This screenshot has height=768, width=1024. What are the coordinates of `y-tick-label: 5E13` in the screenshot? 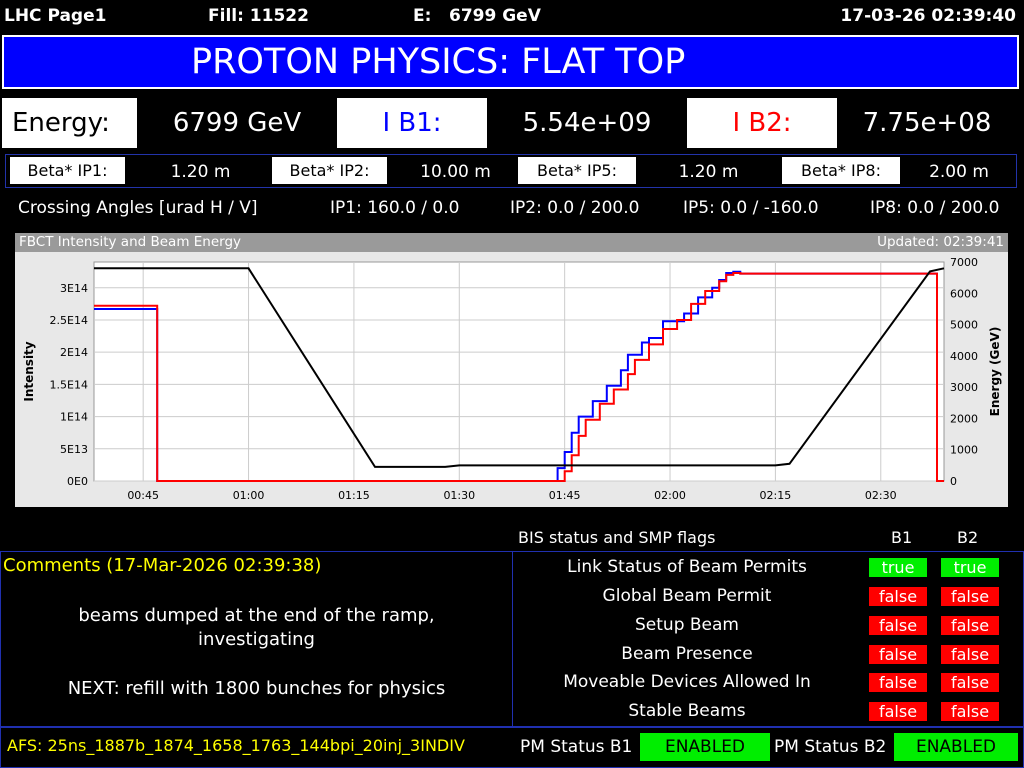 It's located at (74, 449).